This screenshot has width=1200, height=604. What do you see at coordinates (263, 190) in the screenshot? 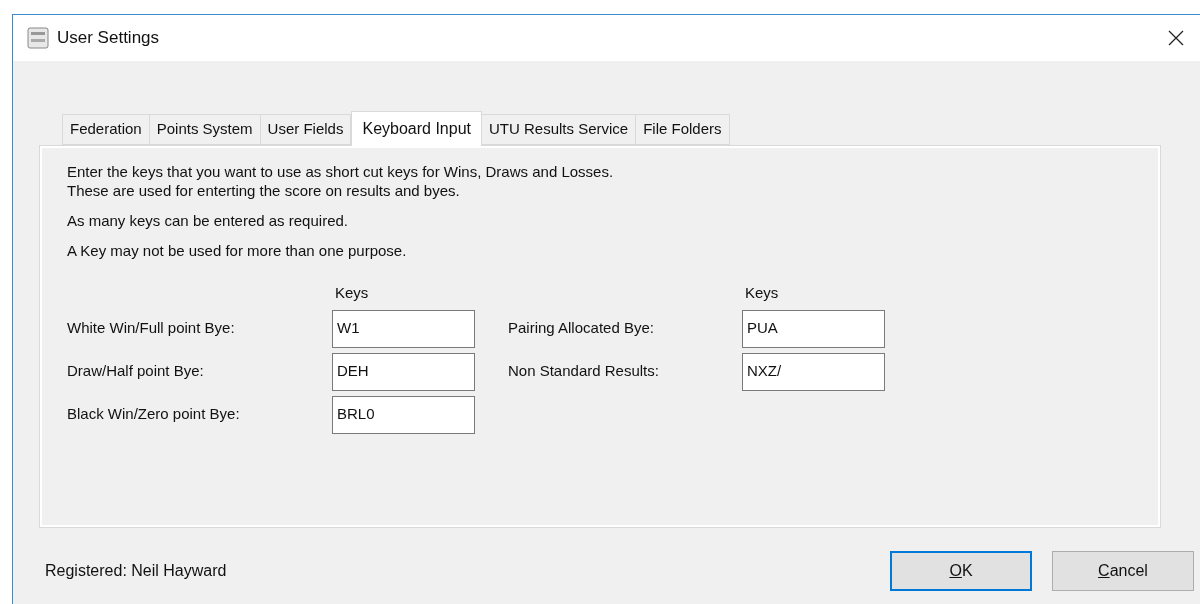
I see `instruction-text: These are used for enterting the score on results and byes.` at bounding box center [263, 190].